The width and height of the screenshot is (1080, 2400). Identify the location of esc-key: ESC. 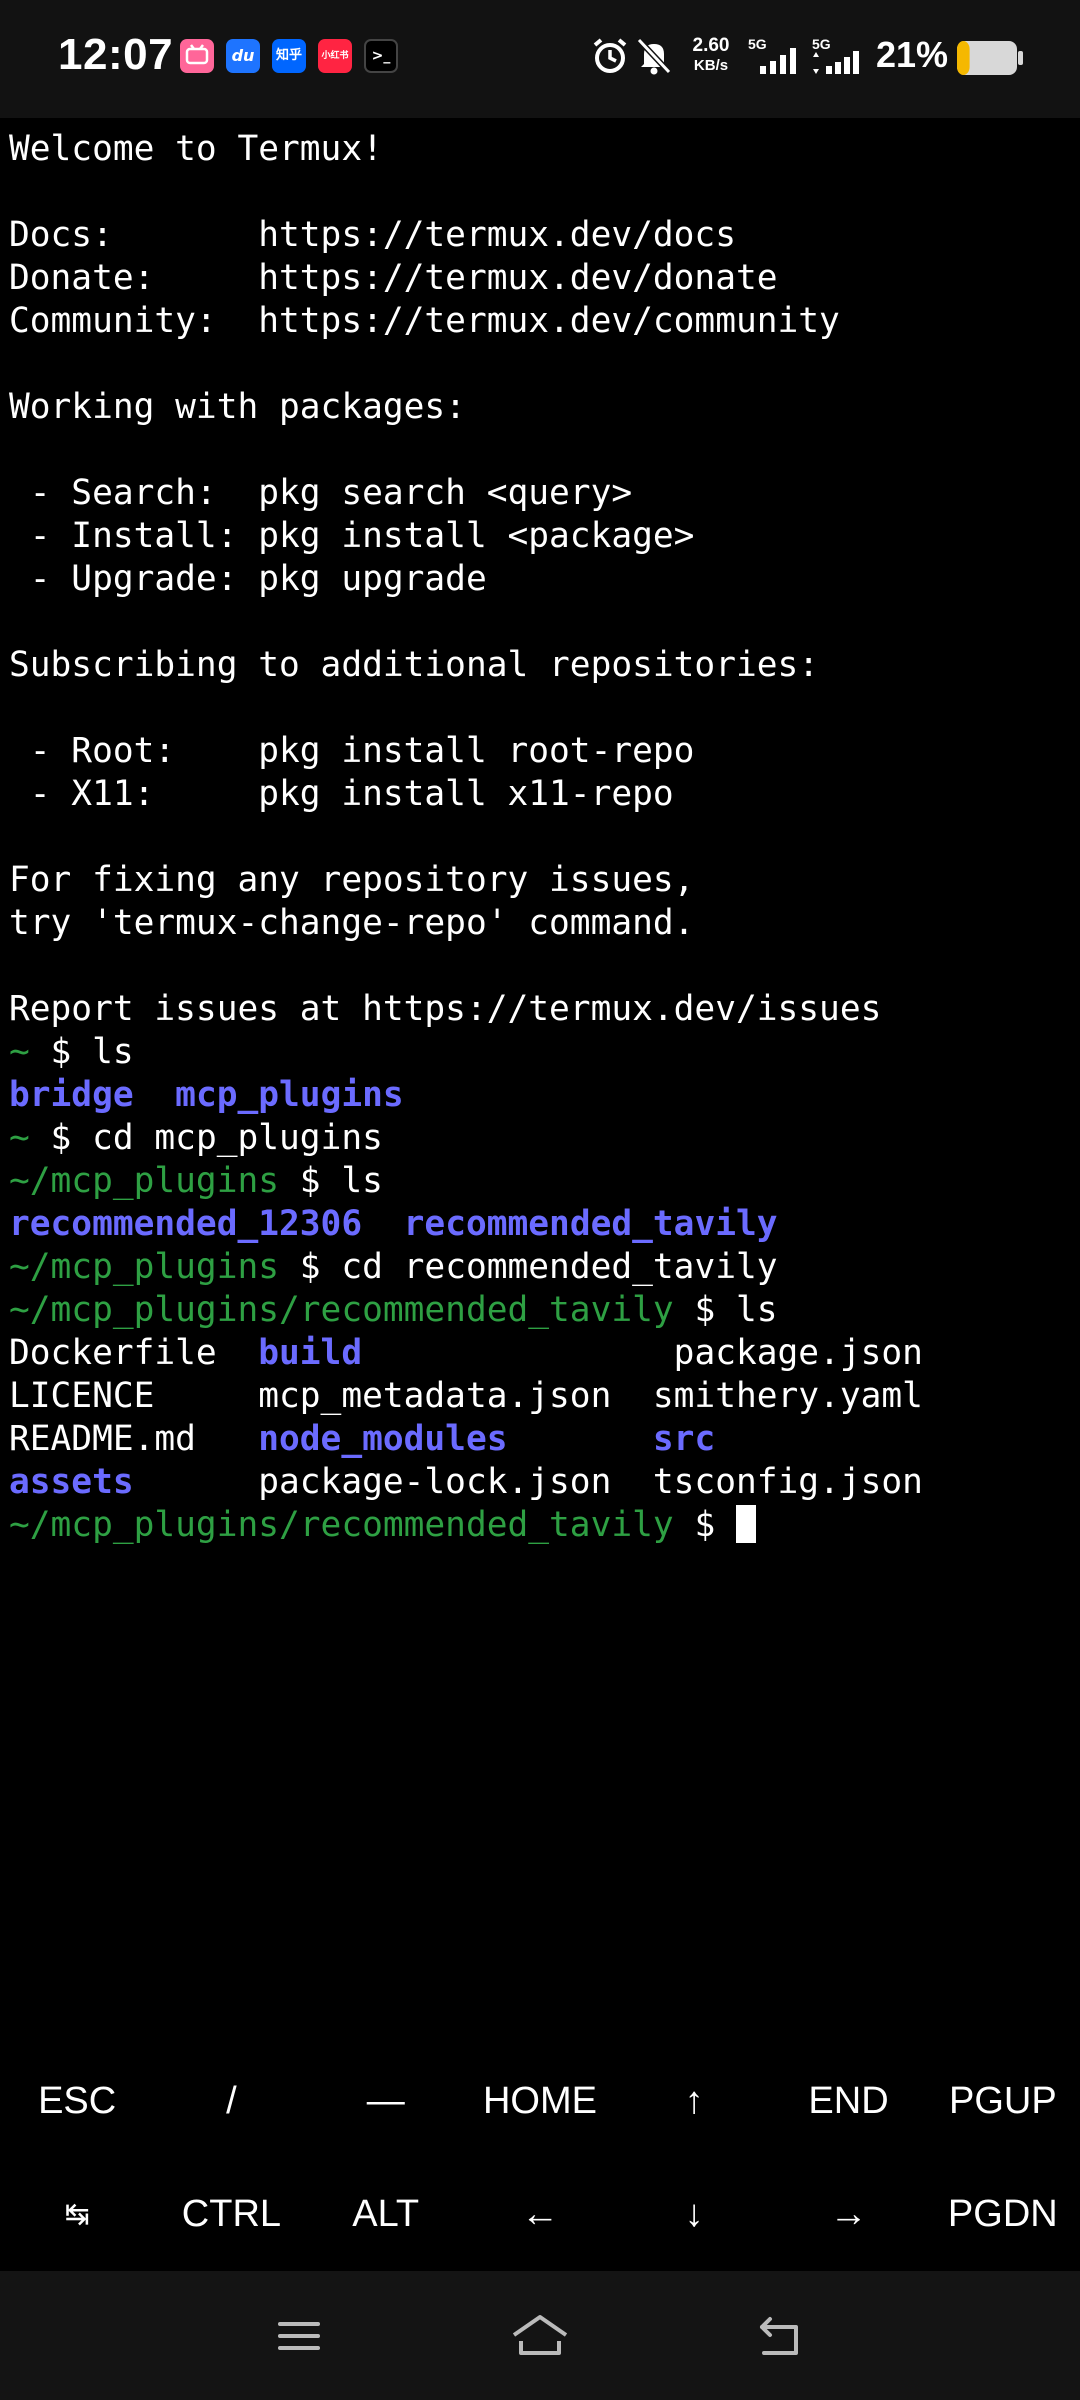
(77, 2101).